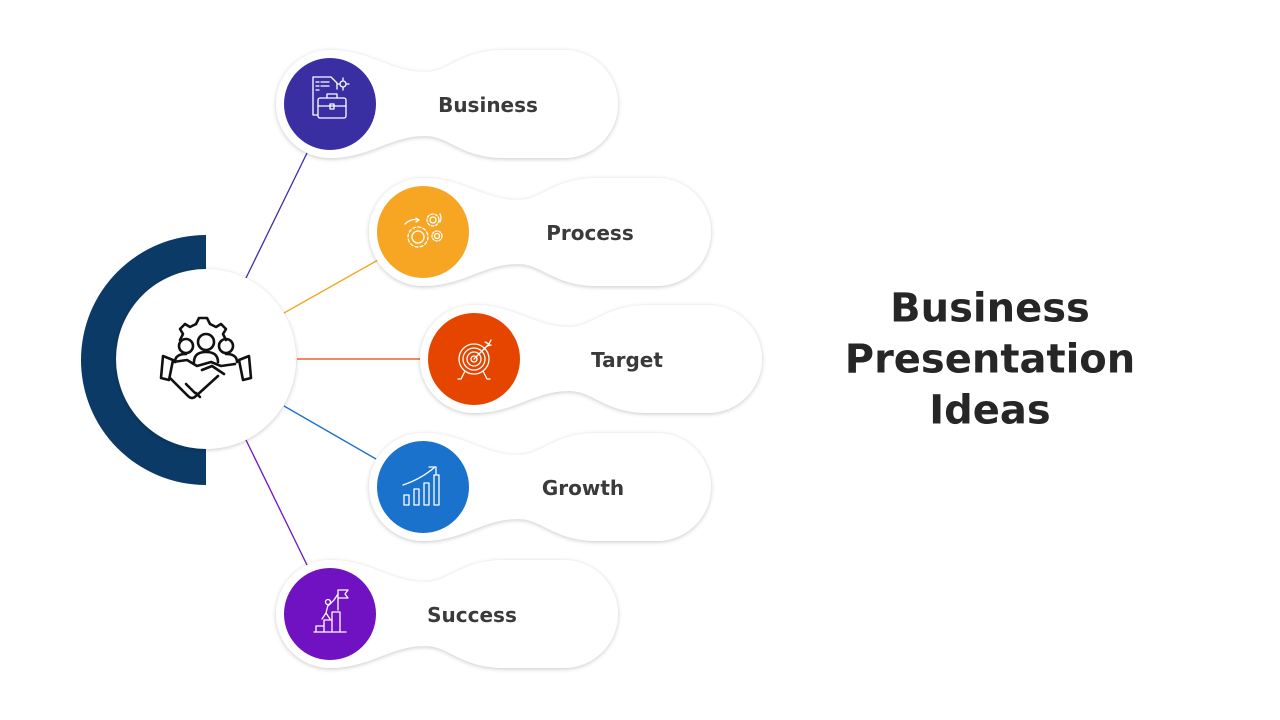 Image resolution: width=1280 pixels, height=720 pixels. I want to click on item-label: Business, so click(488, 105).